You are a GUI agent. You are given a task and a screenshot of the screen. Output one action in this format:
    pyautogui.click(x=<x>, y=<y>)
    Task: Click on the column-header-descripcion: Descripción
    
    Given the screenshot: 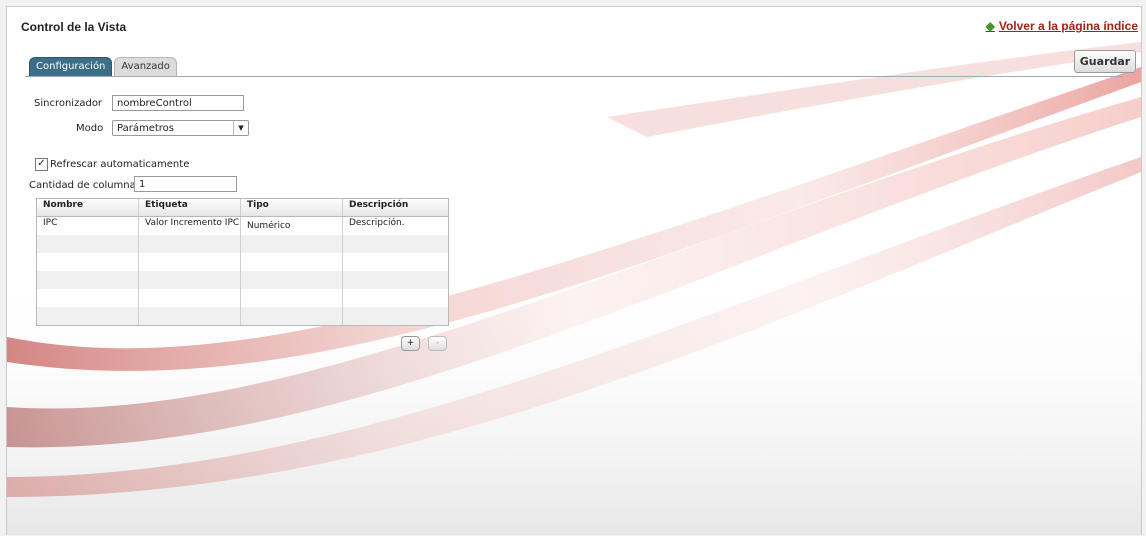 What is the action you would take?
    pyautogui.click(x=394, y=207)
    